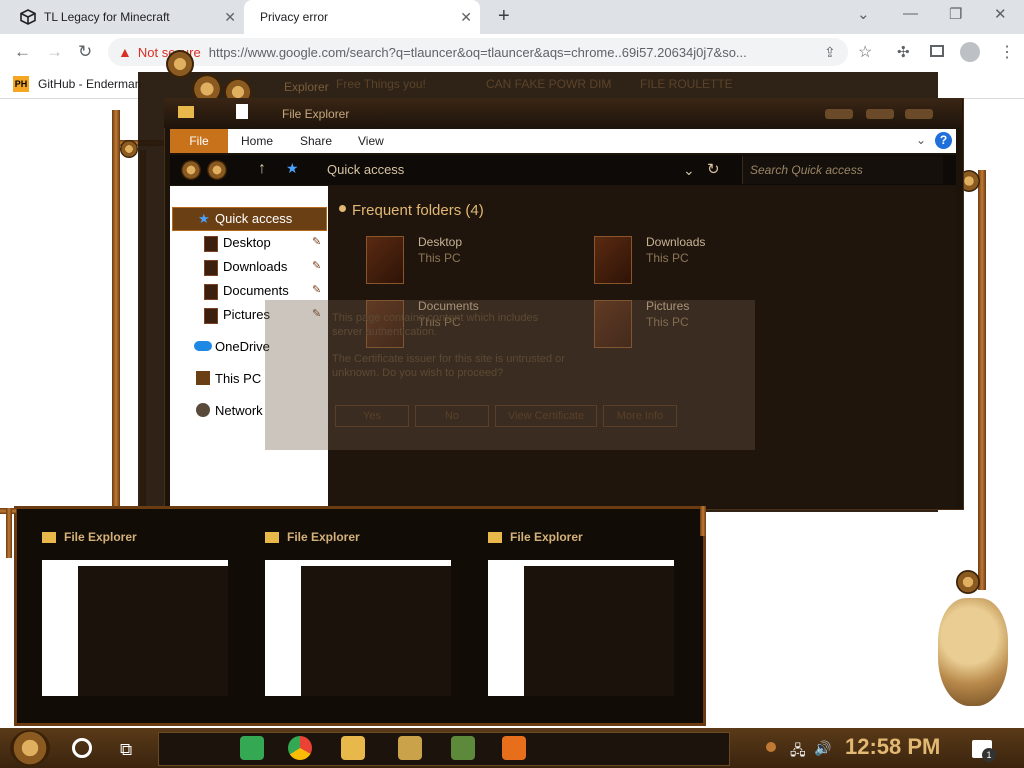 The image size is (1024, 768). What do you see at coordinates (863, 14) in the screenshot?
I see `tab-search-icon: ⌄` at bounding box center [863, 14].